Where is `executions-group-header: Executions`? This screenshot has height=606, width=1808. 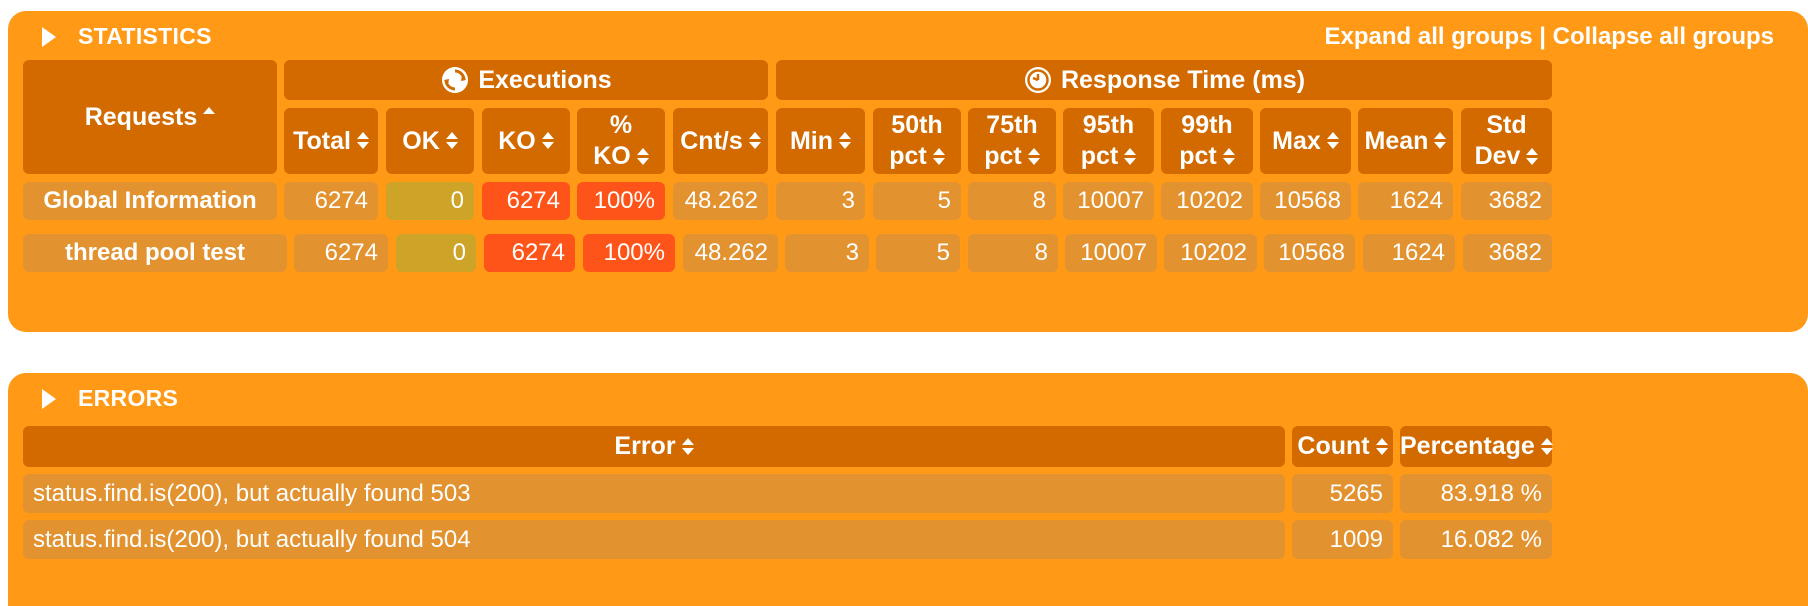 executions-group-header: Executions is located at coordinates (526, 80).